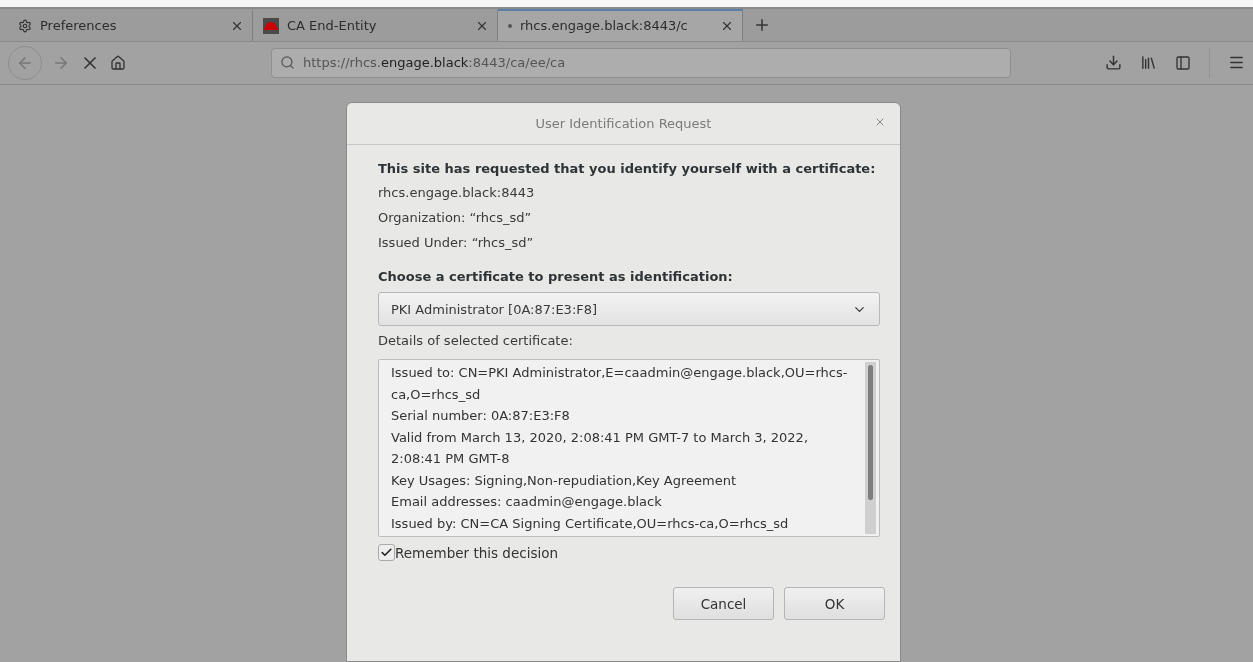 This screenshot has height=662, width=1253. What do you see at coordinates (1113, 63) in the screenshot?
I see `download-icon` at bounding box center [1113, 63].